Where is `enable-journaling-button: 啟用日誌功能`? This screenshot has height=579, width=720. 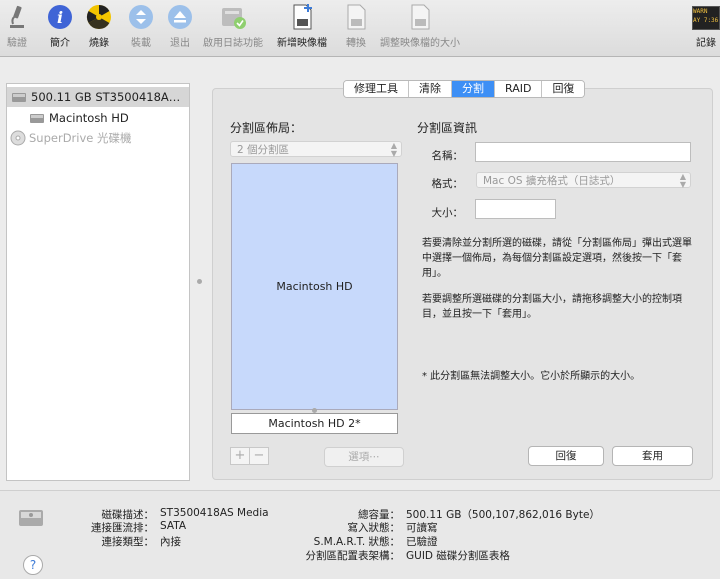
enable-journaling-button: 啟用日誌功能 is located at coordinates (233, 26).